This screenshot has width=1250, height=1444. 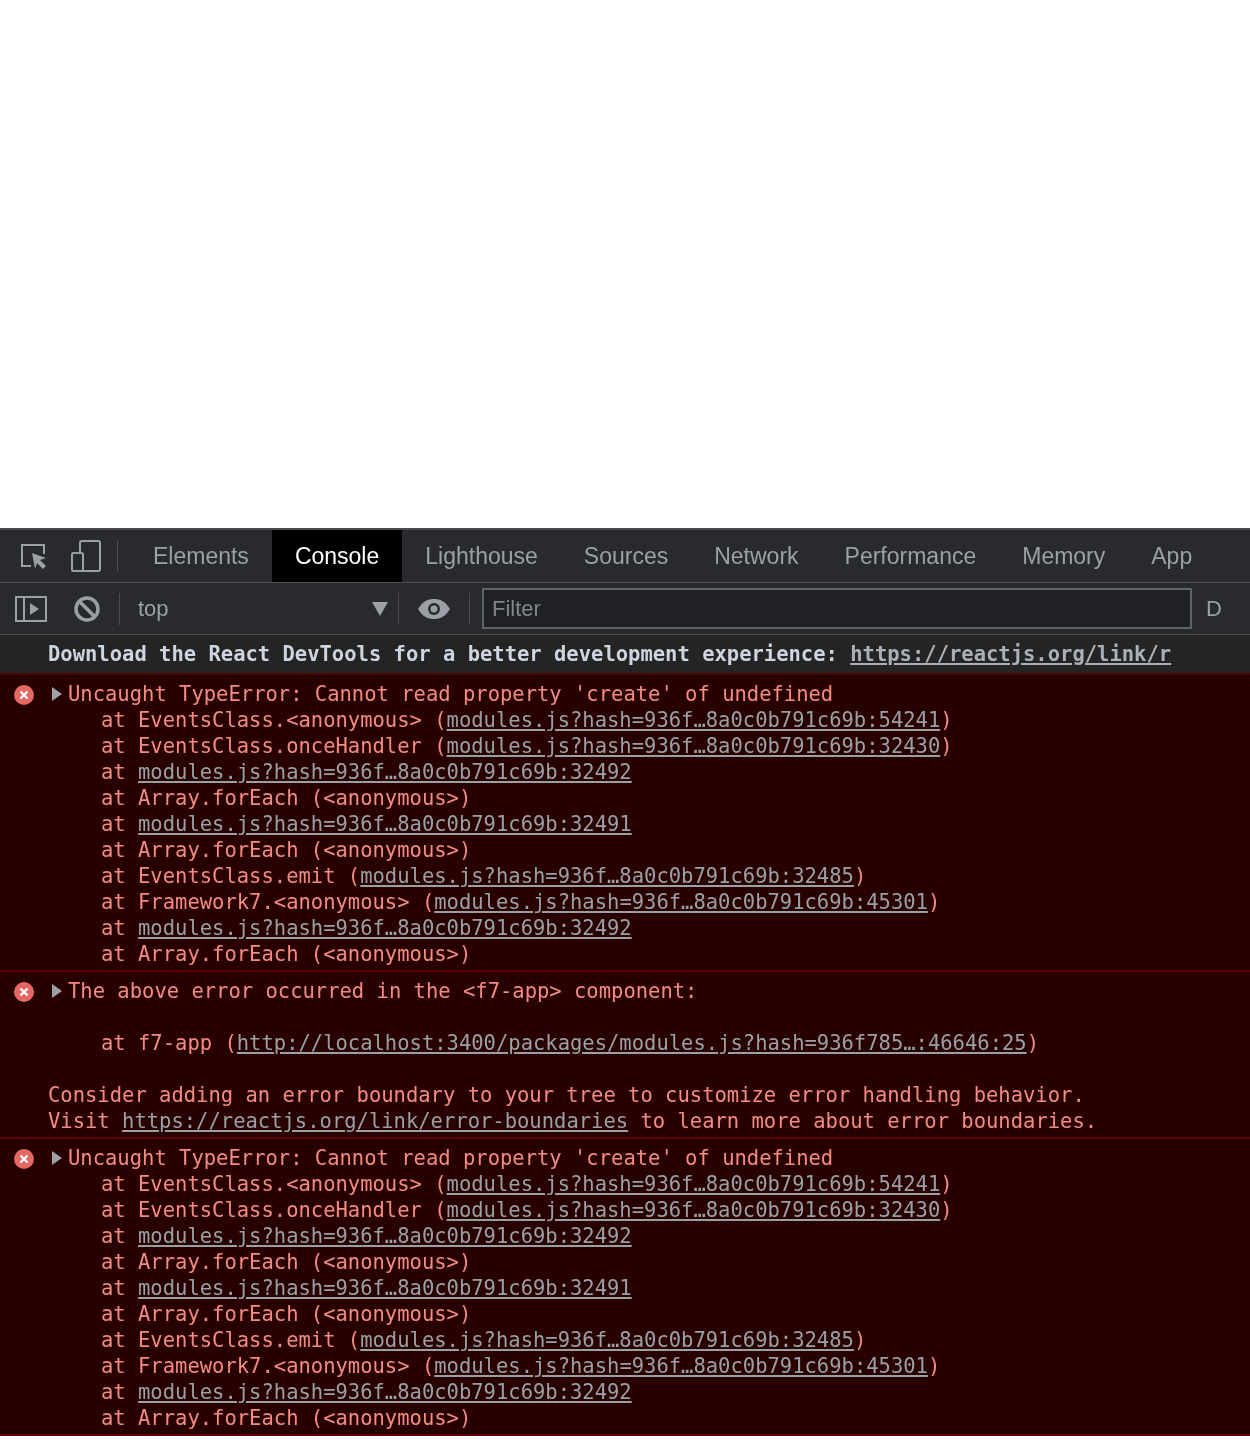 What do you see at coordinates (375, 1121) in the screenshot?
I see `source-link: https://reactjs.org/link/error-boundaries` at bounding box center [375, 1121].